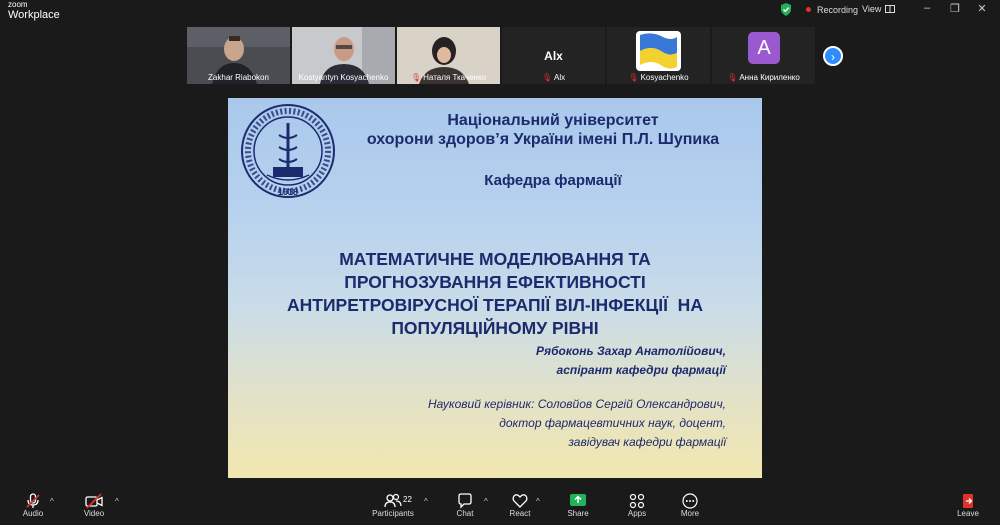  I want to click on share-button: Share, so click(578, 506).